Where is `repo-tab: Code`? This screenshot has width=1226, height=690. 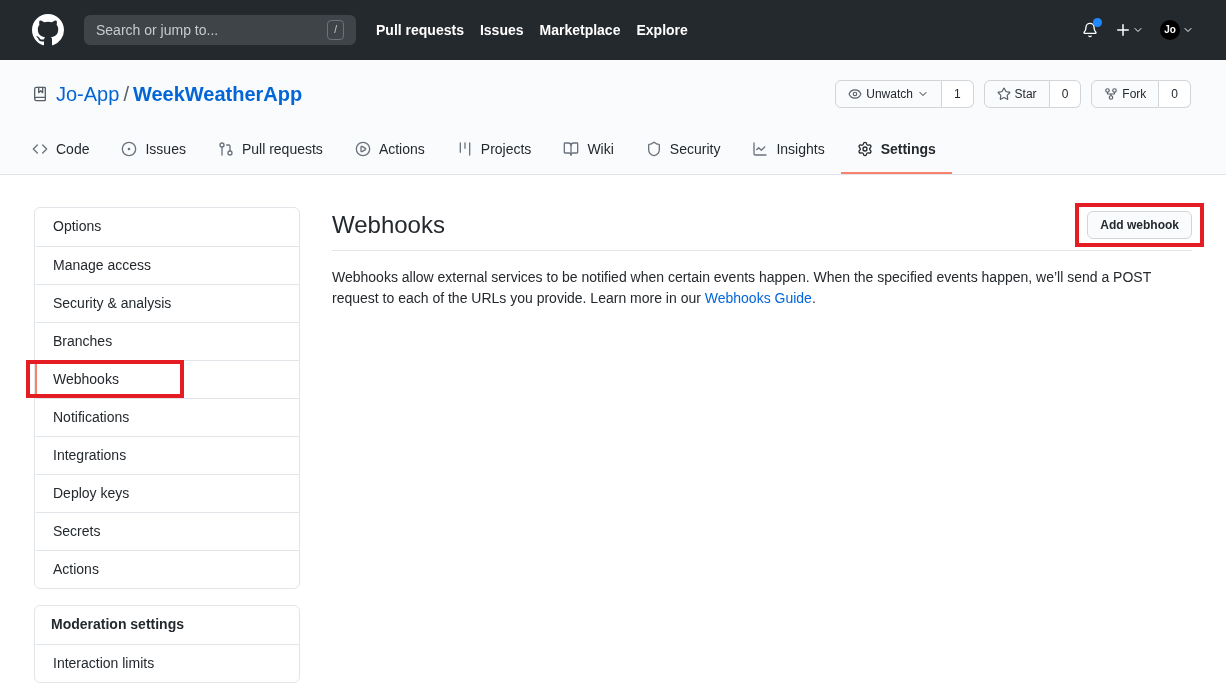 repo-tab: Code is located at coordinates (61, 150).